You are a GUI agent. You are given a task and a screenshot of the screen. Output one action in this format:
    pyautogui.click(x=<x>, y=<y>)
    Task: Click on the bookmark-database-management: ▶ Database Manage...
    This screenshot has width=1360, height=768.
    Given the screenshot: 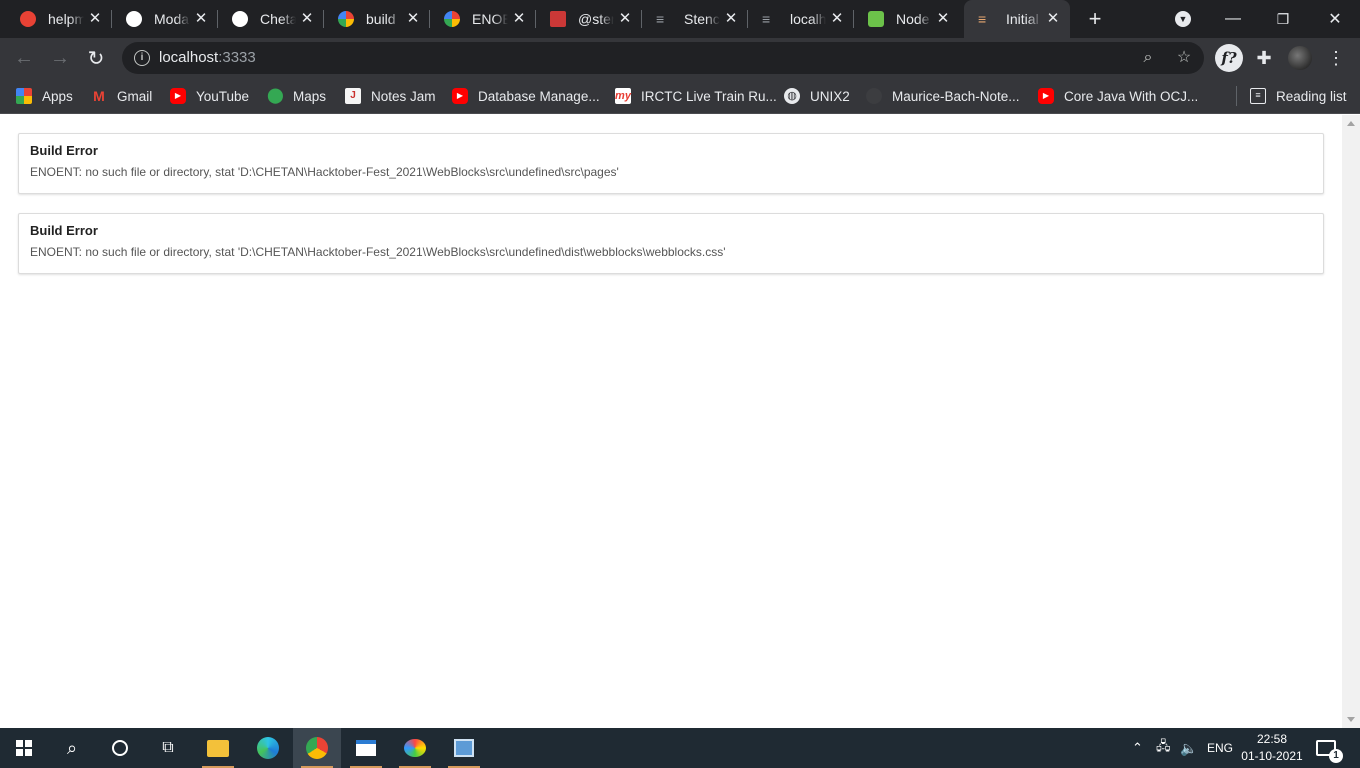 What is the action you would take?
    pyautogui.click(x=526, y=96)
    